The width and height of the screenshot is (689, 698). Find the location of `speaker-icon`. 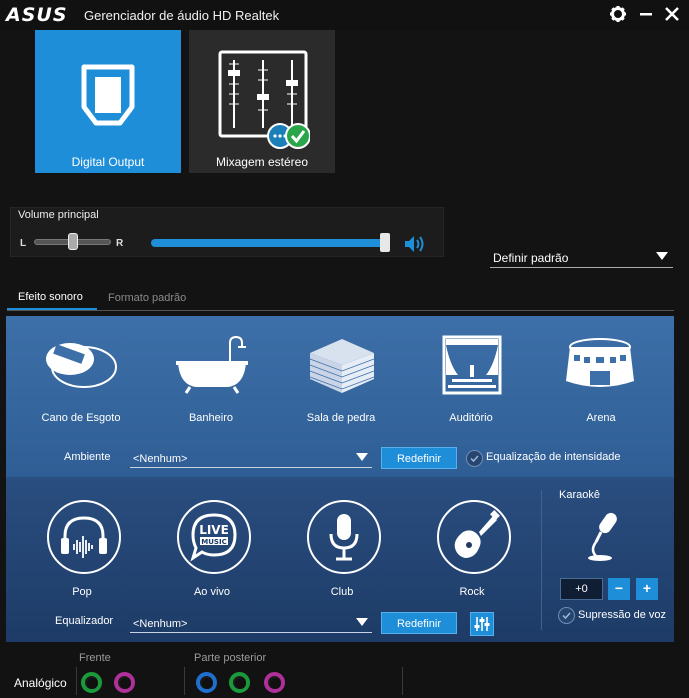

speaker-icon is located at coordinates (415, 244).